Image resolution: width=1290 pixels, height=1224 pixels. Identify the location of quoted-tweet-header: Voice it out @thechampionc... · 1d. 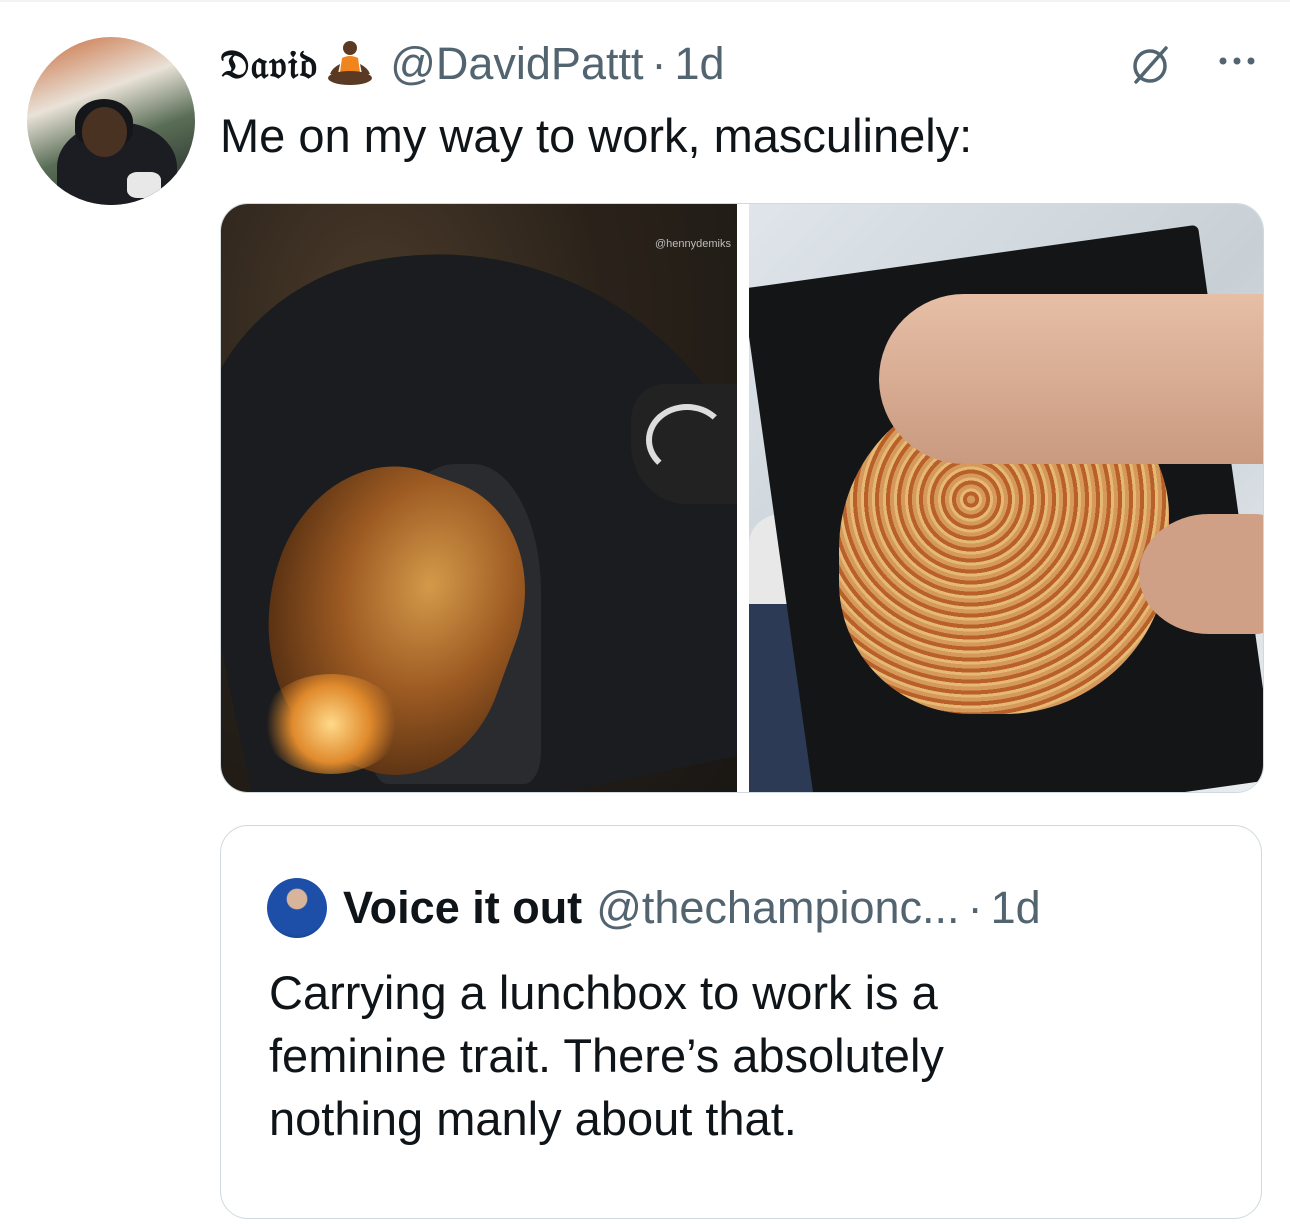
(654, 908).